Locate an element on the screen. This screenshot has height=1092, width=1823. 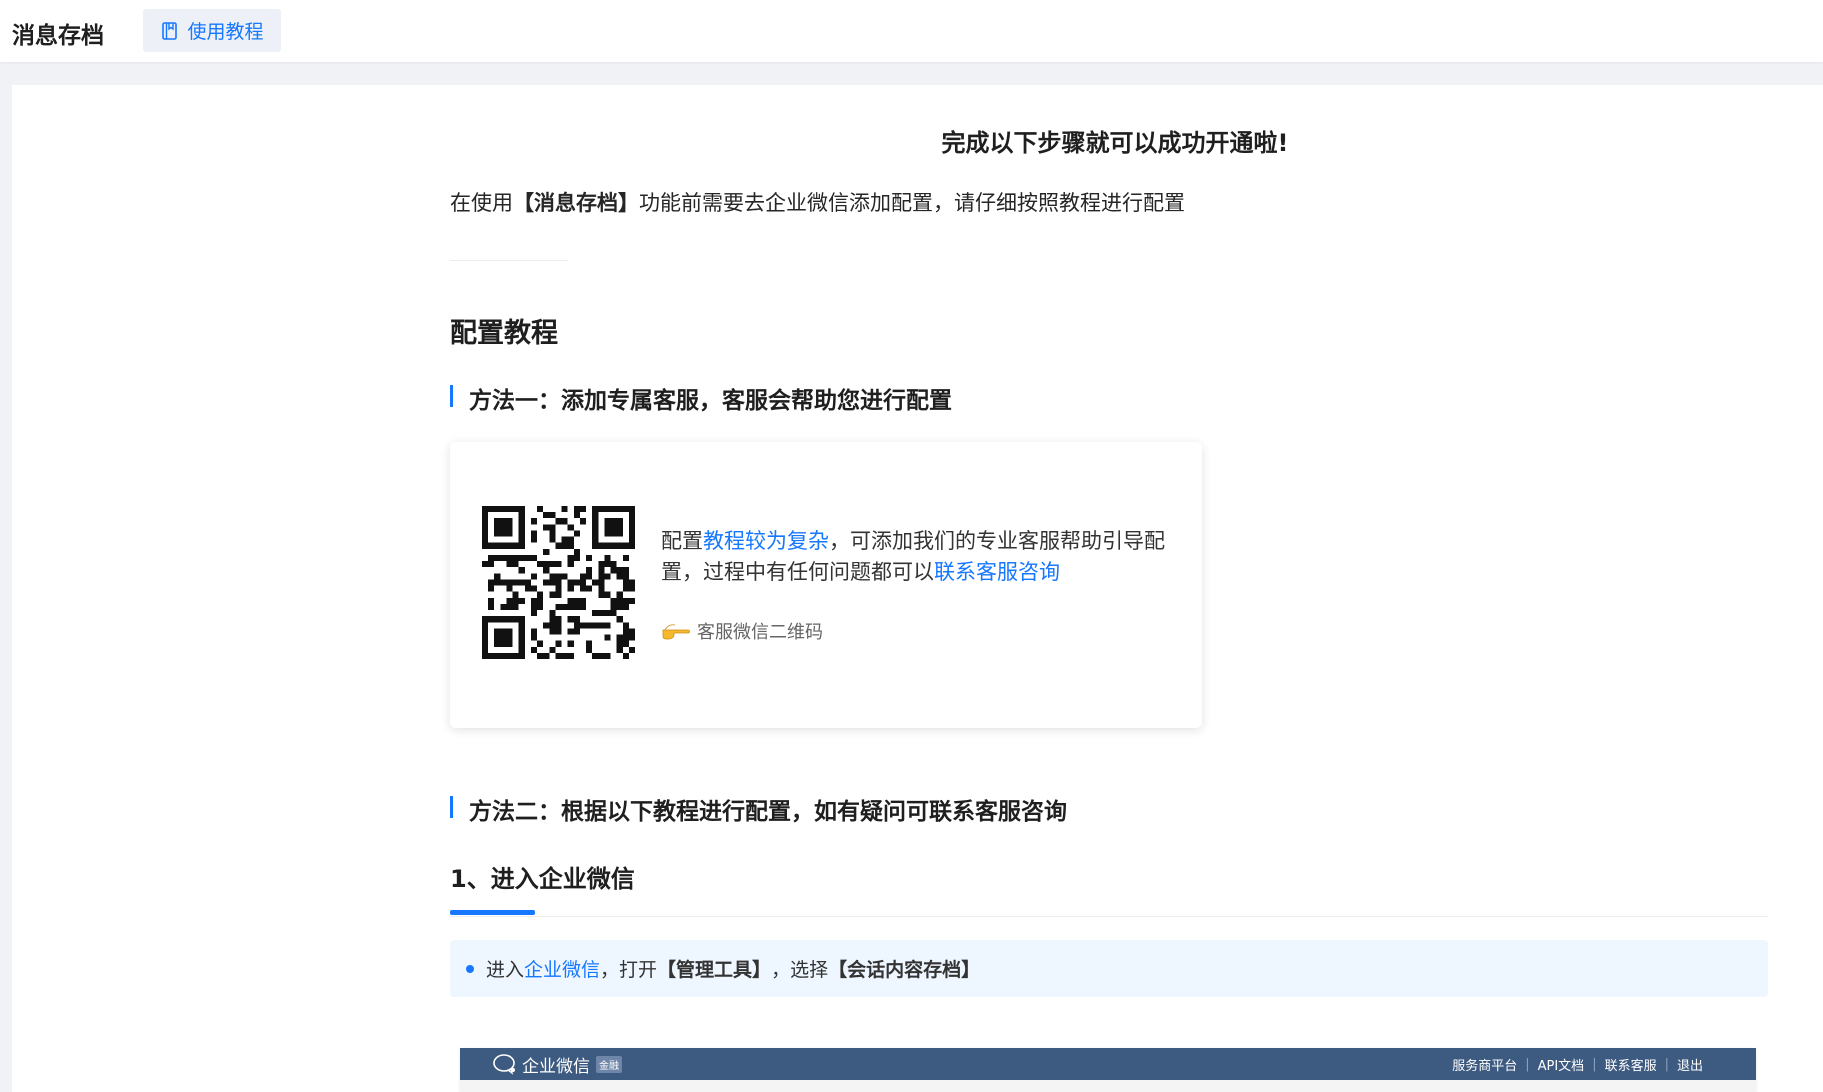
wecom-link-api: API文档 is located at coordinates (1561, 1066).